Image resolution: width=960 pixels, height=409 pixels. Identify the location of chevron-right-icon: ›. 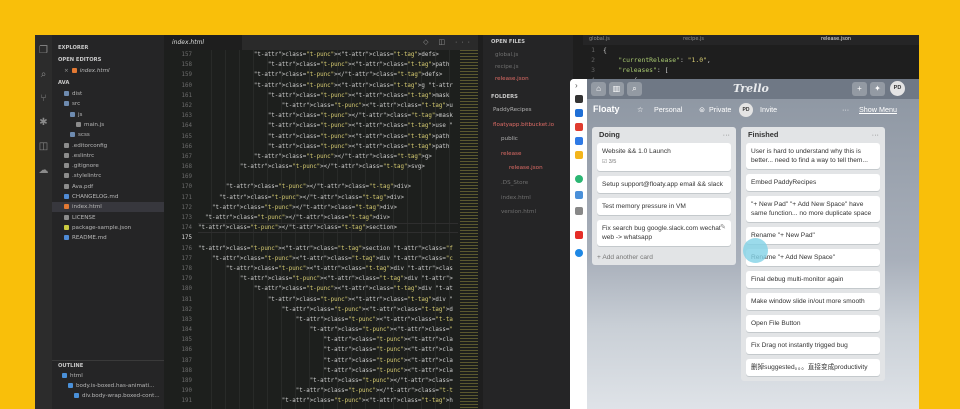
(576, 85).